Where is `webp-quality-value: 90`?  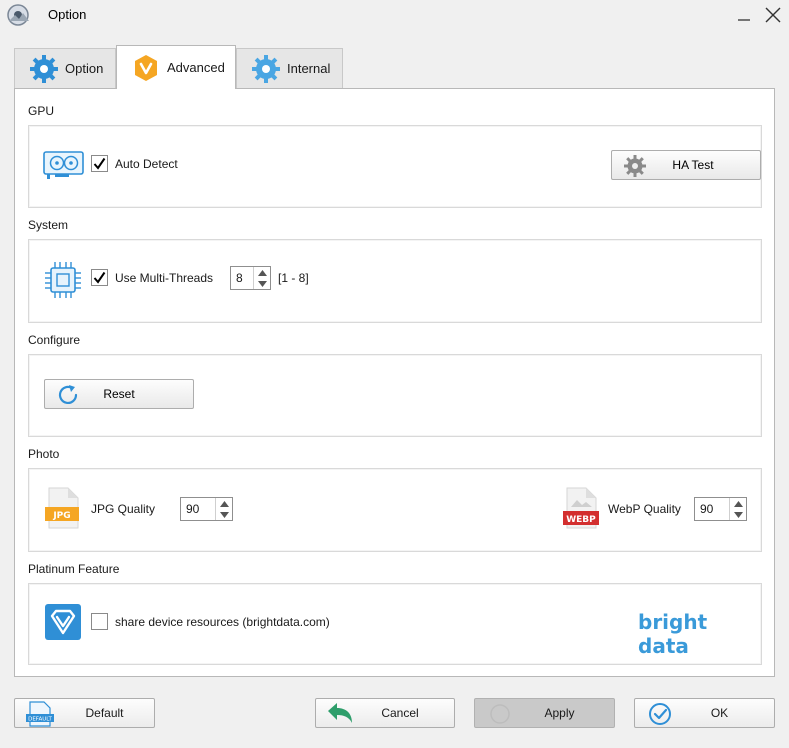 webp-quality-value: 90 is located at coordinates (707, 509).